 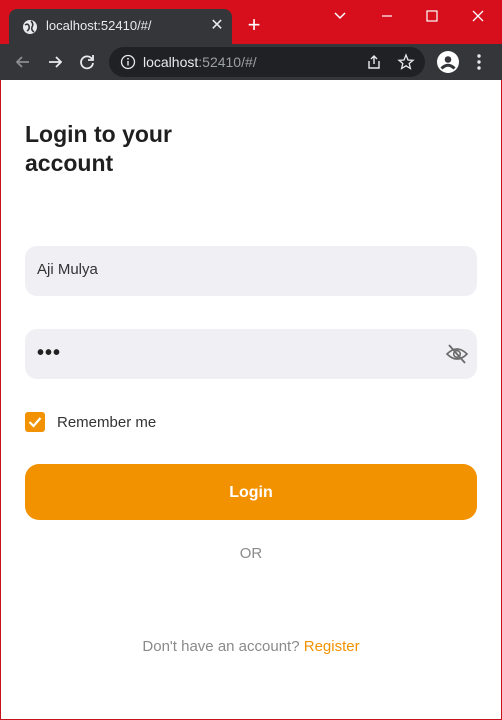 What do you see at coordinates (387, 16) in the screenshot?
I see `minimize-icon` at bounding box center [387, 16].